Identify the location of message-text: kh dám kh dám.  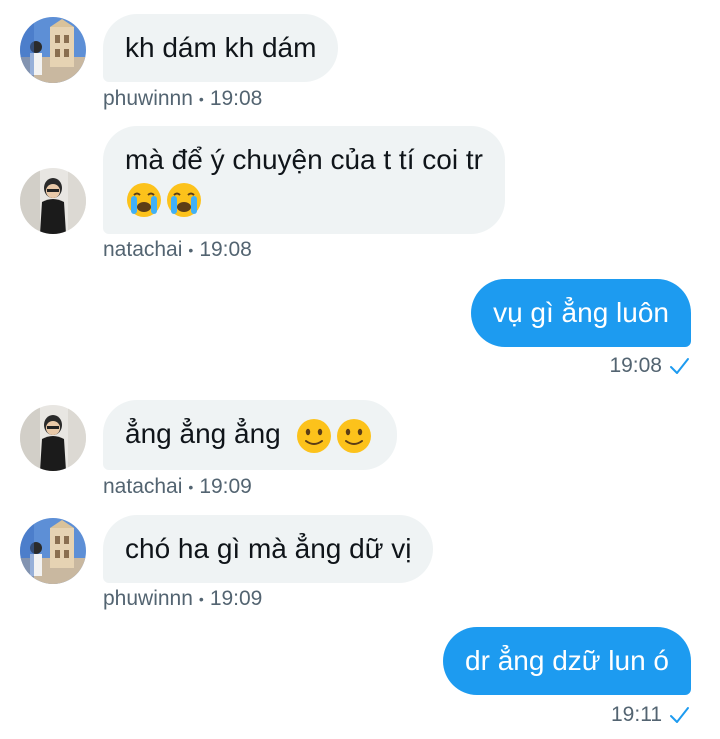
(221, 47).